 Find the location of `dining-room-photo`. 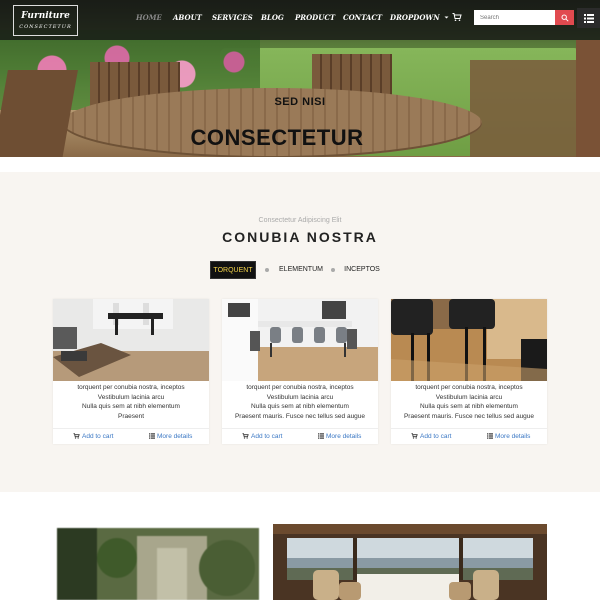

dining-room-photo is located at coordinates (300, 340).